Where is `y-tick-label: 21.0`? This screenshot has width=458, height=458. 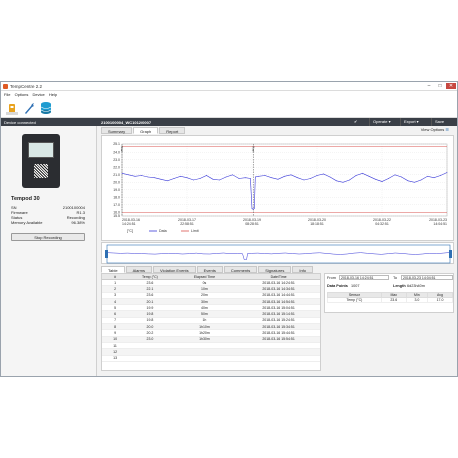 y-tick-label: 21.0 is located at coordinates (116, 175).